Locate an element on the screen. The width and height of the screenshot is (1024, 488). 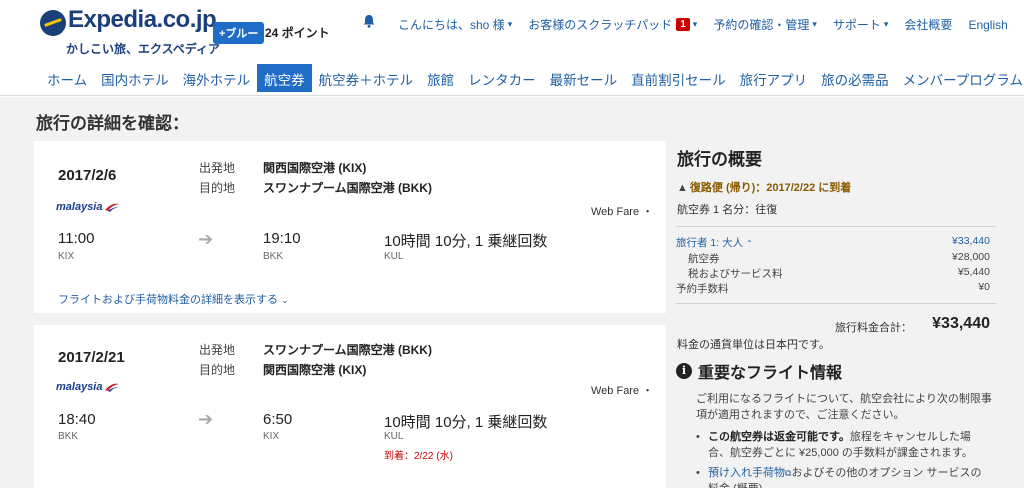
nav-member-program: メンバープログラム is located at coordinates (960, 78).